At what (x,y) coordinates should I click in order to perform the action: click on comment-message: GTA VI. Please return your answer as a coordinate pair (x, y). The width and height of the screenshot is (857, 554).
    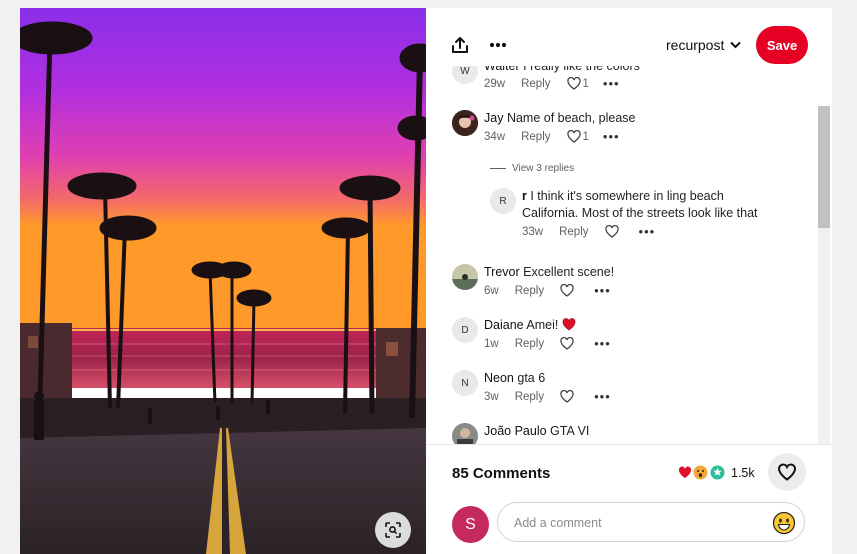
    Looking at the image, I should click on (570, 431).